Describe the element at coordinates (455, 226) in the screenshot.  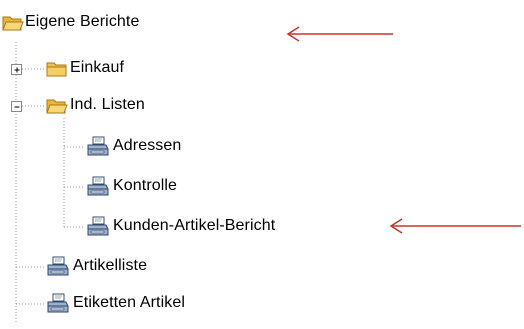
I see `red-arrow-kunden` at that location.